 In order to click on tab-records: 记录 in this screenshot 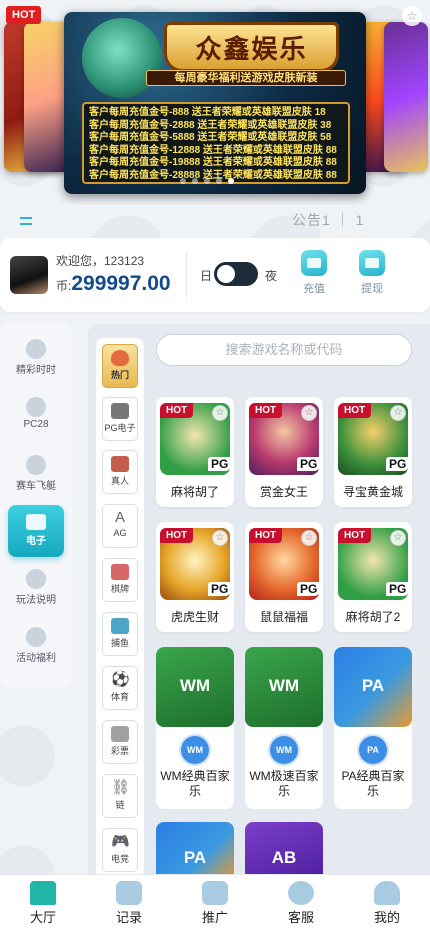, I will do `click(129, 903)`.